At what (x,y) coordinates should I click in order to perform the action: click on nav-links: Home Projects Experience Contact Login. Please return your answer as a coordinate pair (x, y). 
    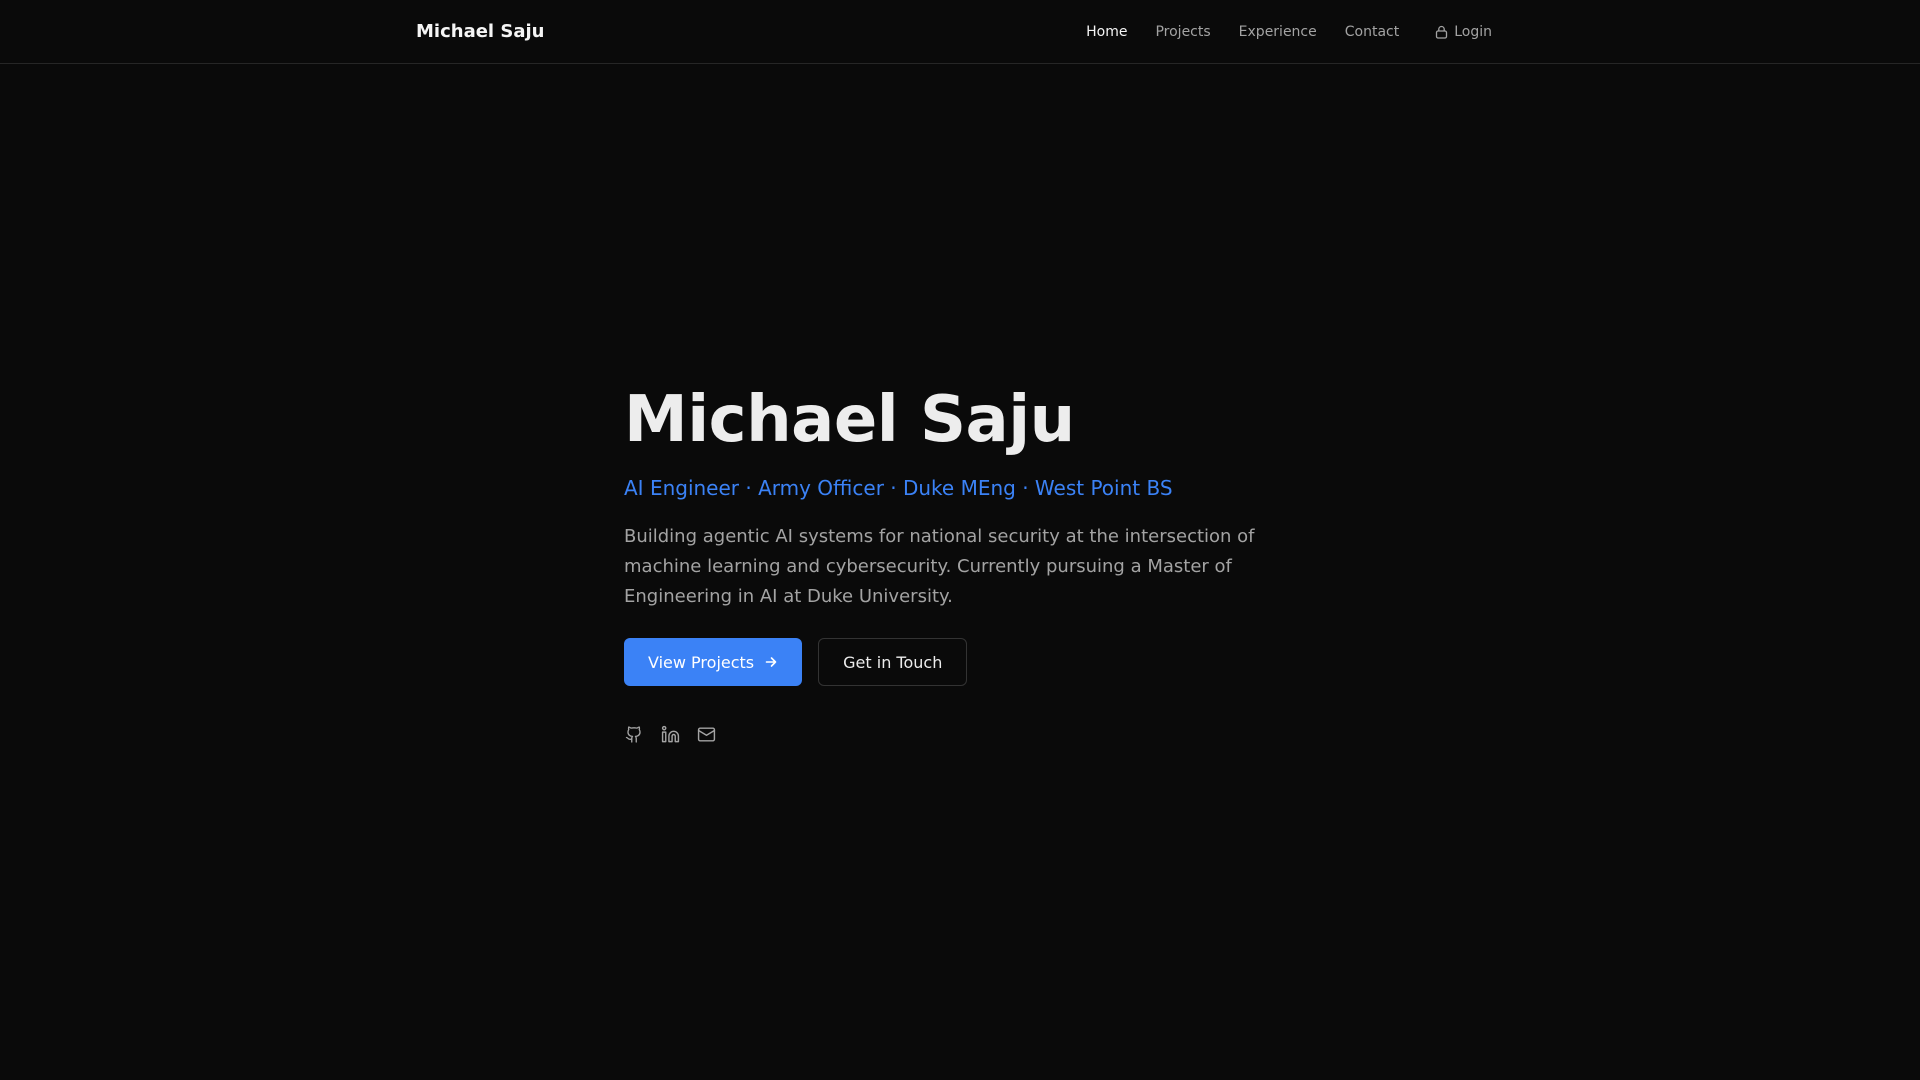
    Looking at the image, I should click on (1275, 32).